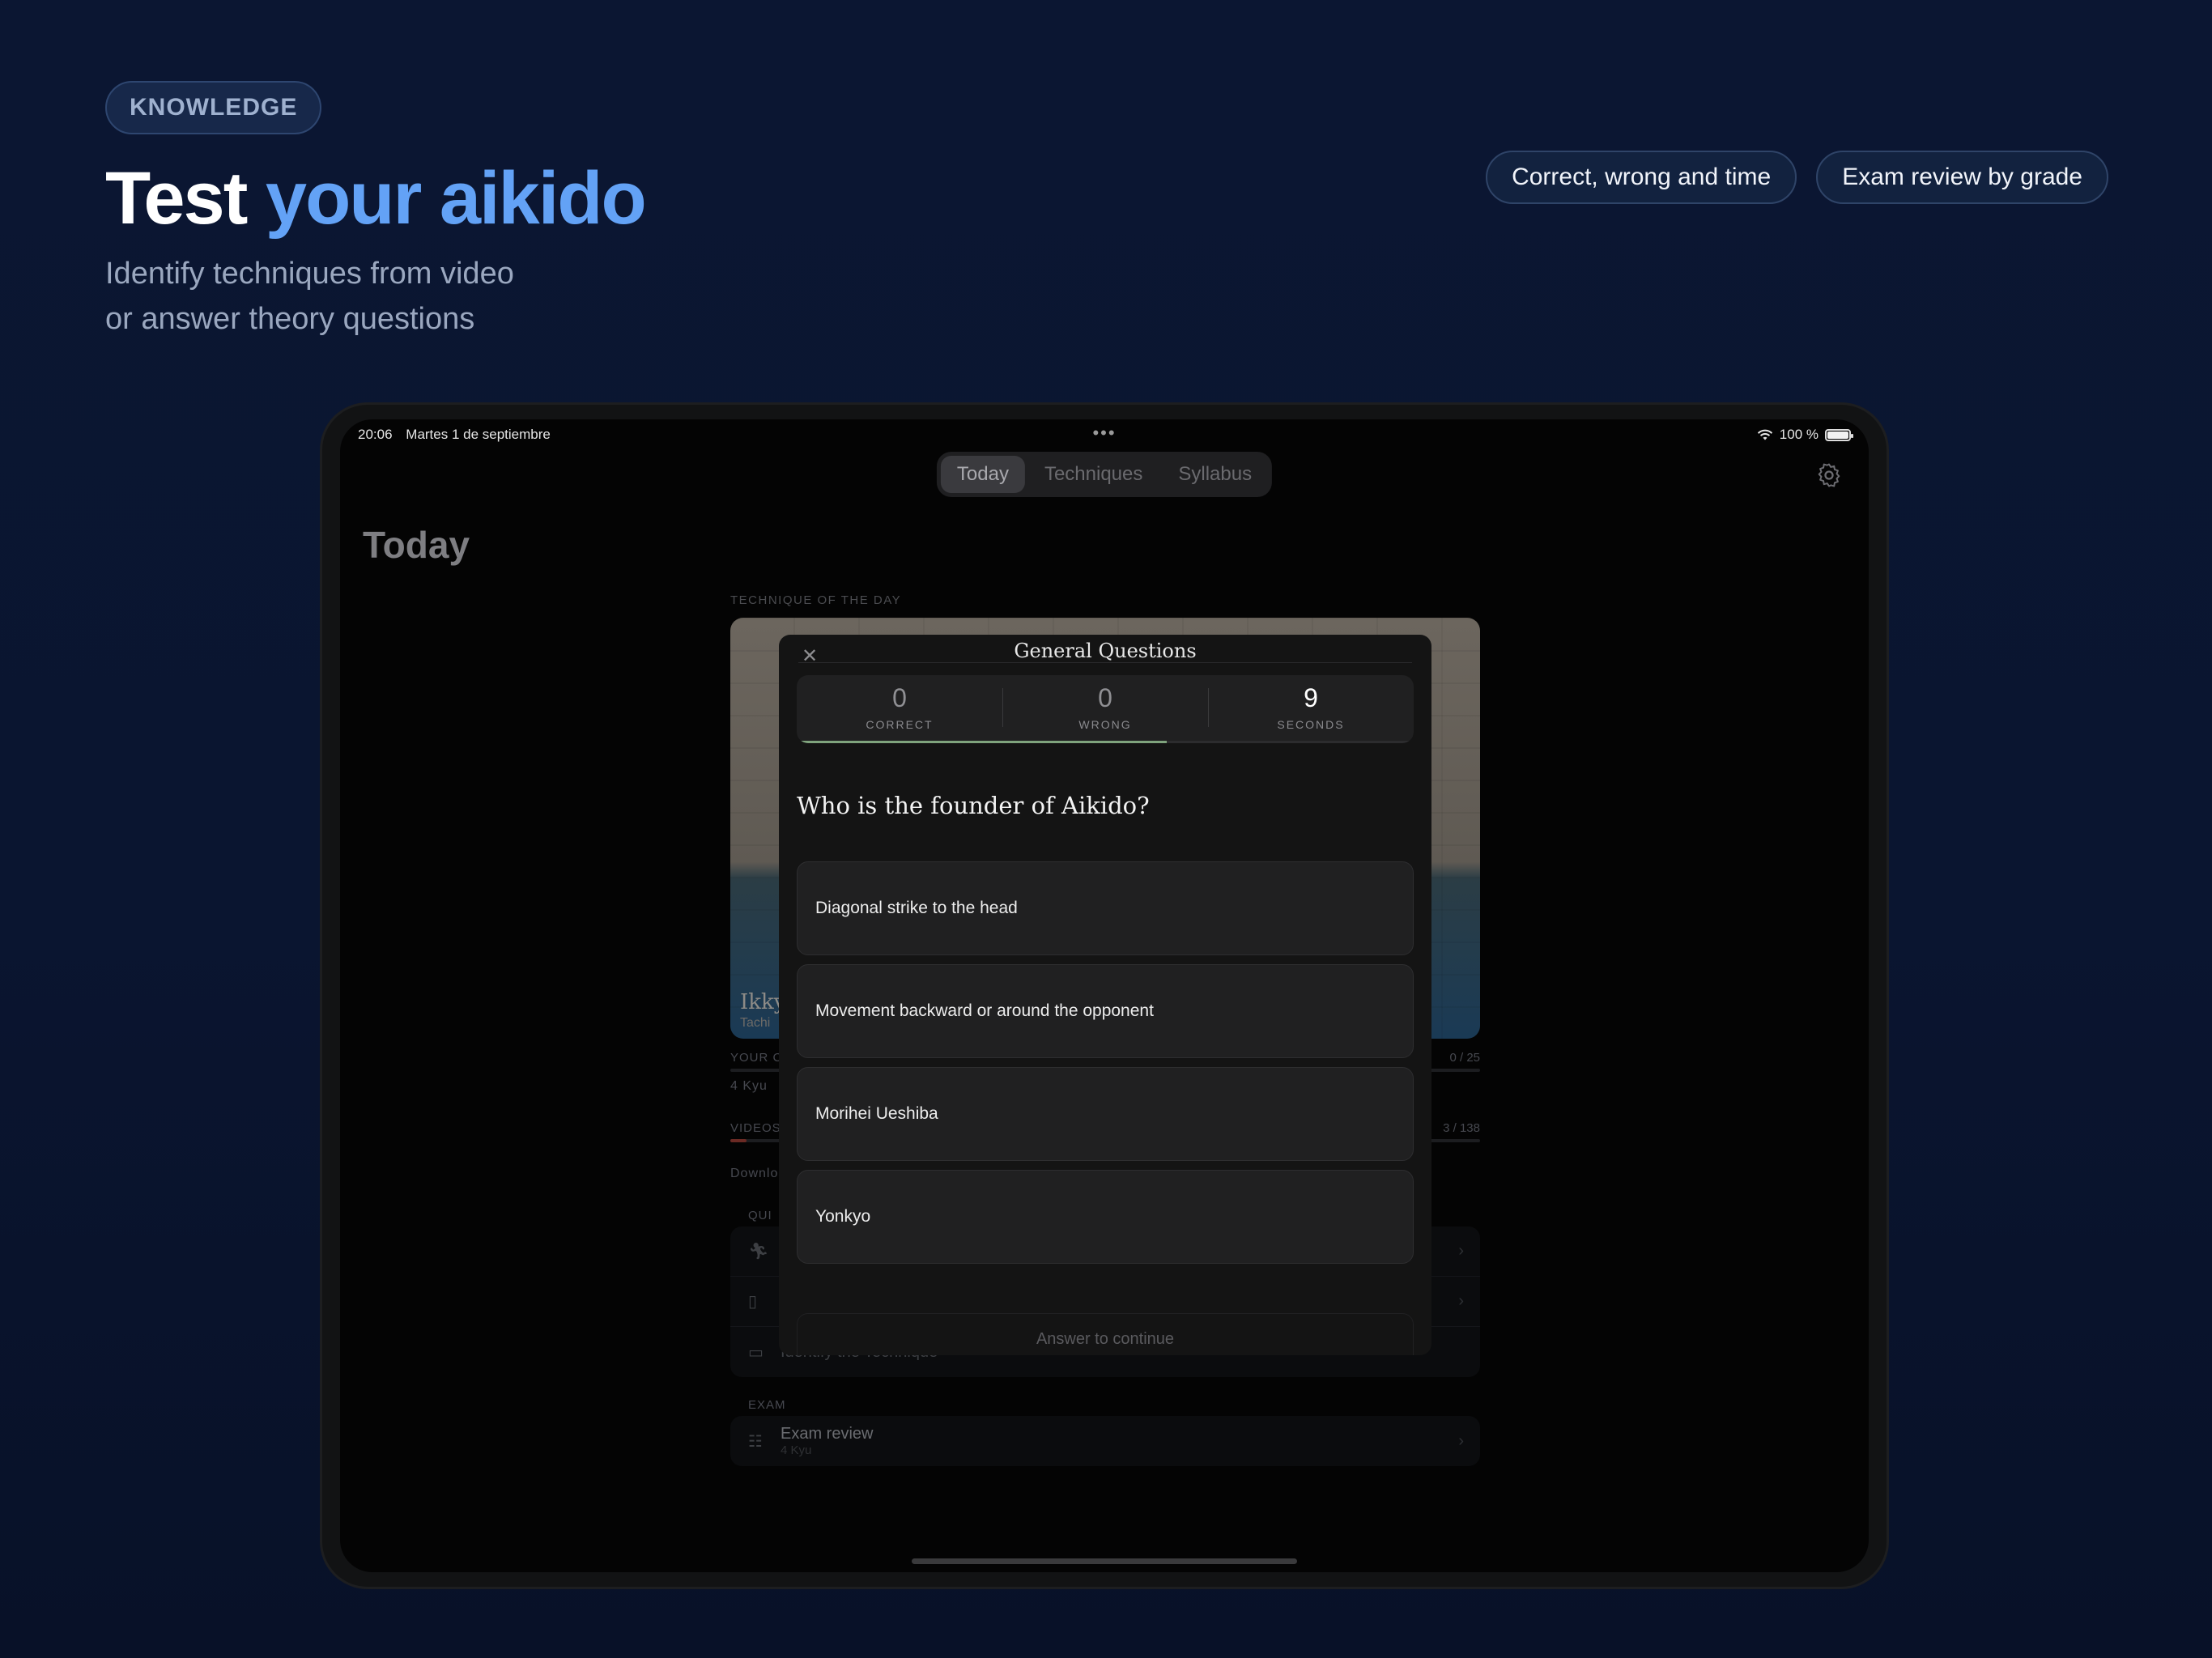  I want to click on technique-subtitle: Tachi, so click(756, 1023).